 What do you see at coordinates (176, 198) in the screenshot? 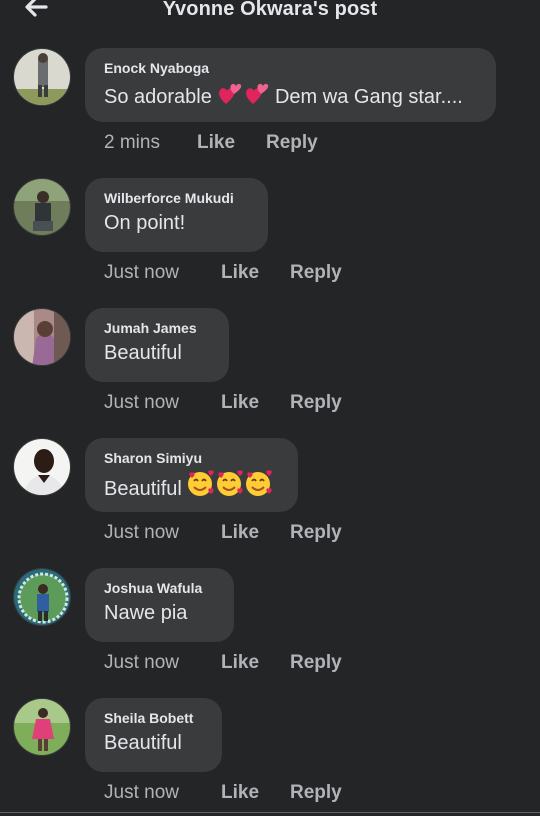
I see `comment-author: Wilberforce Mukudi` at bounding box center [176, 198].